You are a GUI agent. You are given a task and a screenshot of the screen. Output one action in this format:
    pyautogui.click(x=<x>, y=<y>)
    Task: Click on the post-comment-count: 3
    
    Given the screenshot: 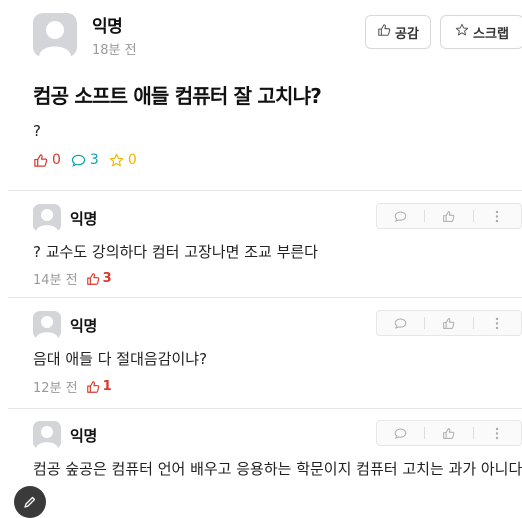 What is the action you would take?
    pyautogui.click(x=85, y=160)
    